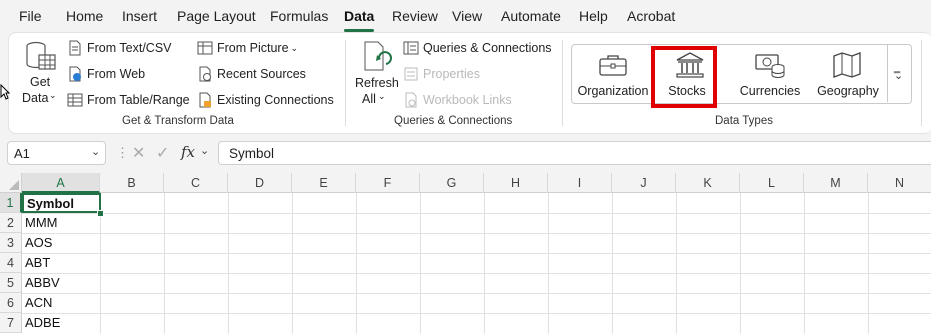  I want to click on name-box: A1 ⌄, so click(56, 153).